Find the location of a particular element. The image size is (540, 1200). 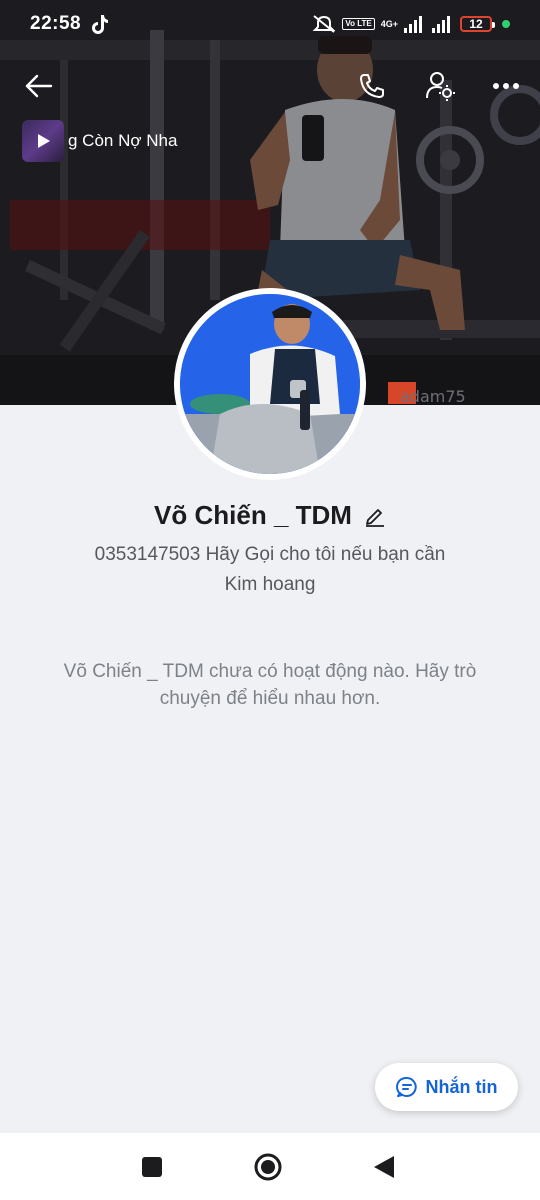

bio-line-1: 0353147503 Hãy Gọi cho tôi nếu bạn cần is located at coordinates (270, 554).